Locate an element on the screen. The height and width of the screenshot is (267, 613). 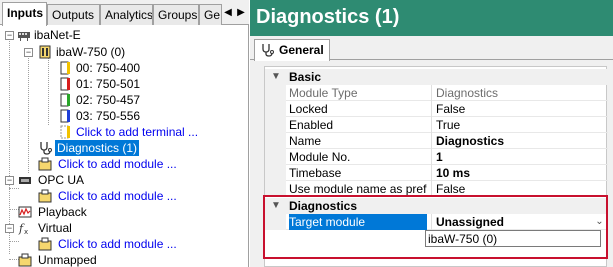
tree-node-terminal-00: 00: 750-400 is located at coordinates (124, 68).